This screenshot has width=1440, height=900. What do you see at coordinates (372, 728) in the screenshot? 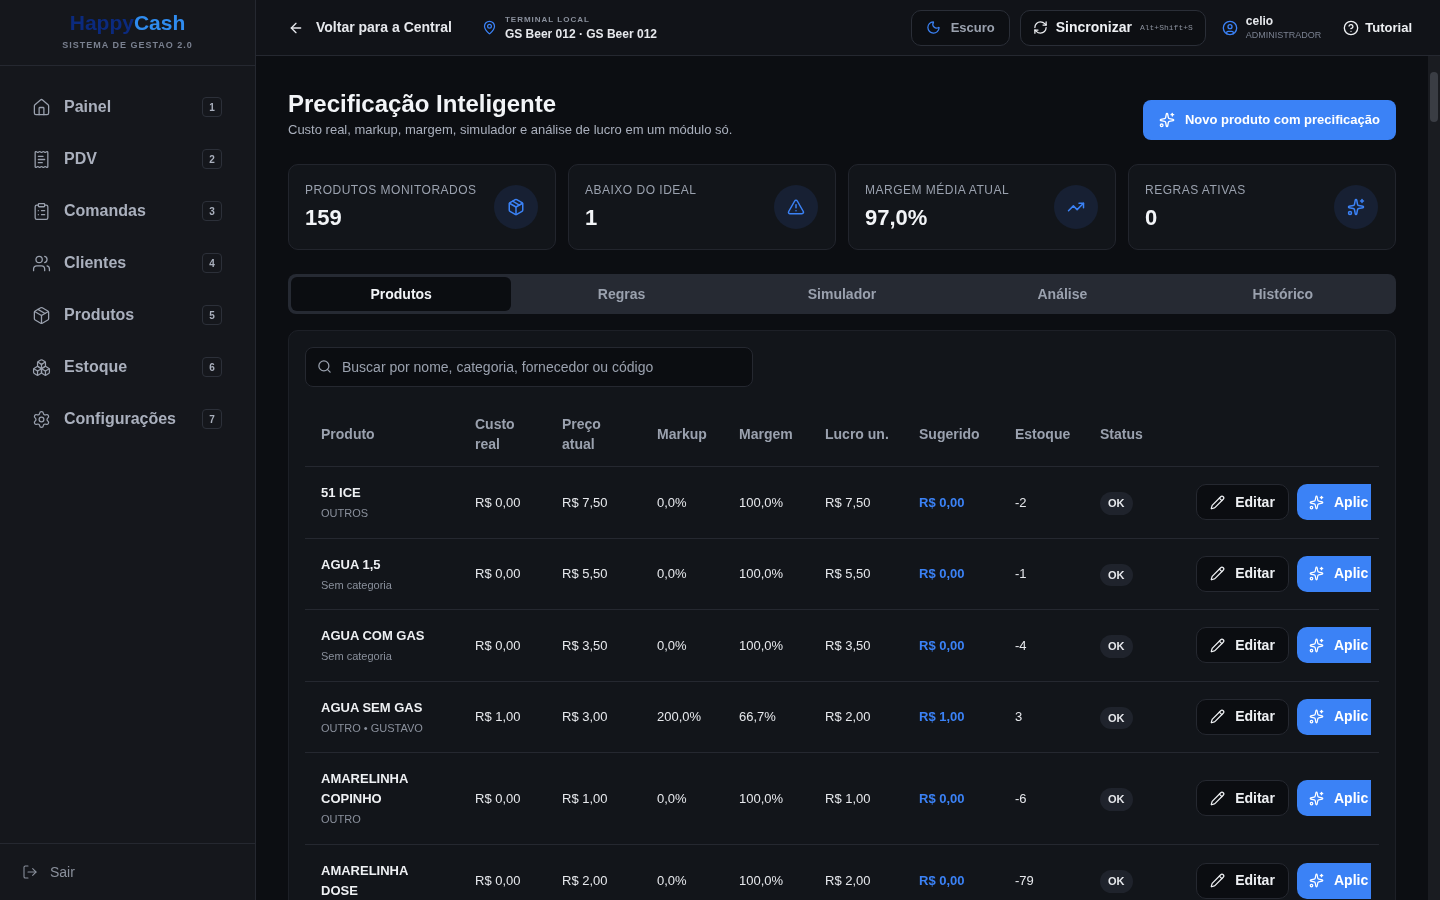
I see `product-category: OUTRO • GUSTAVO` at bounding box center [372, 728].